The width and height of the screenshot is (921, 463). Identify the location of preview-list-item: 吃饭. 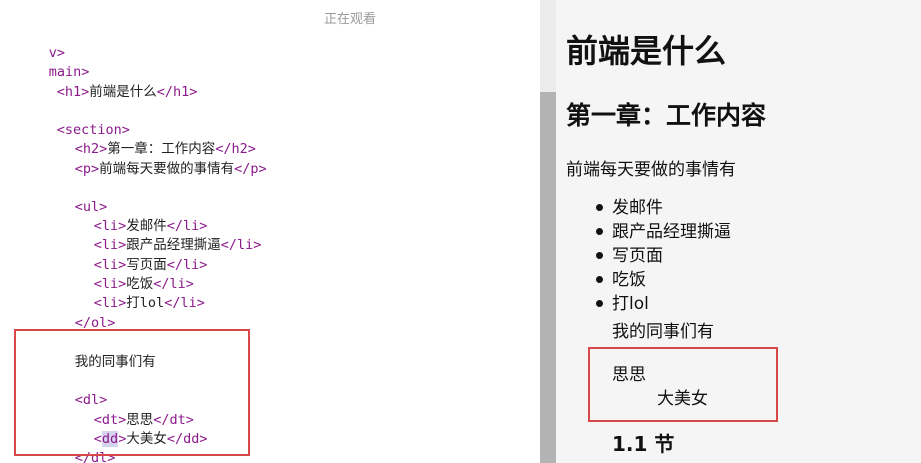
(629, 280).